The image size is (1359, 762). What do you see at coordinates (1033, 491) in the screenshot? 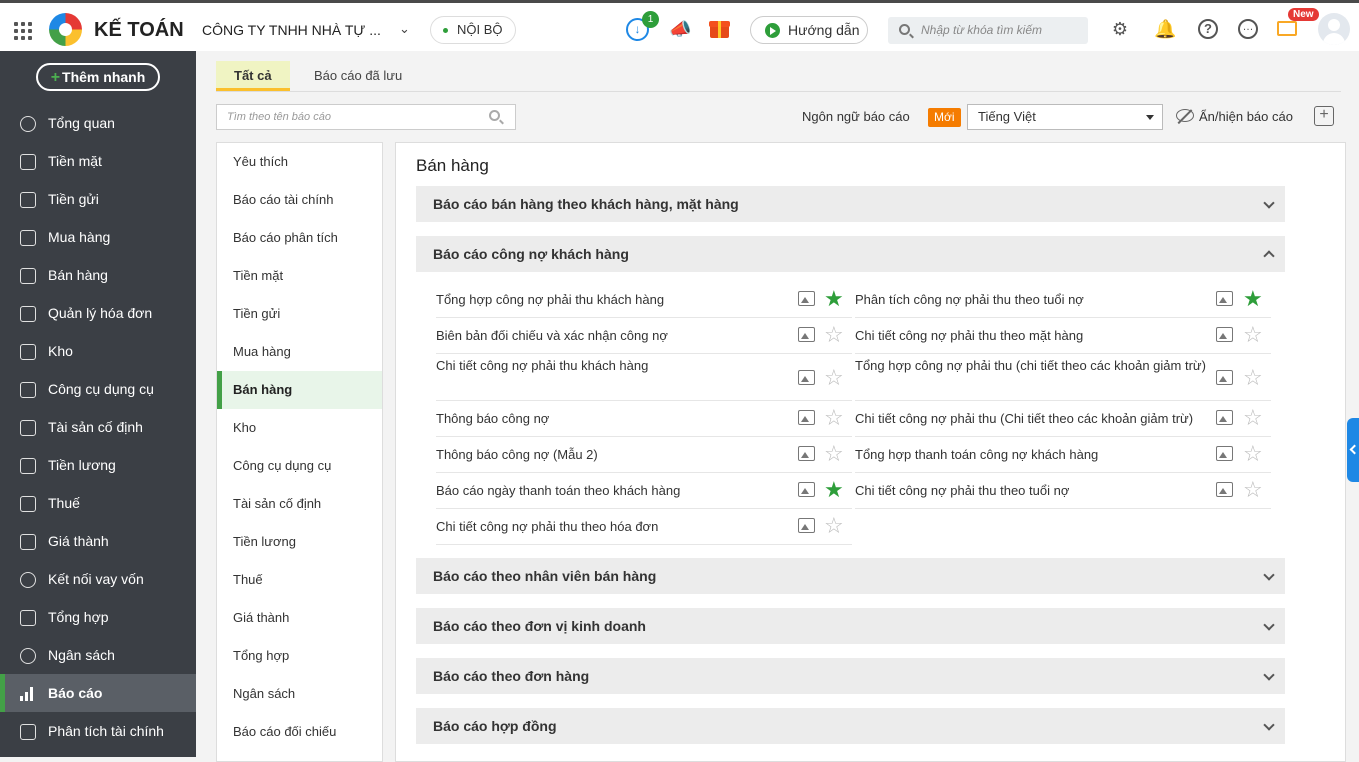
I see `report-link: Chi tiết công nợ phải thu theo tuổi nợ` at bounding box center [1033, 491].